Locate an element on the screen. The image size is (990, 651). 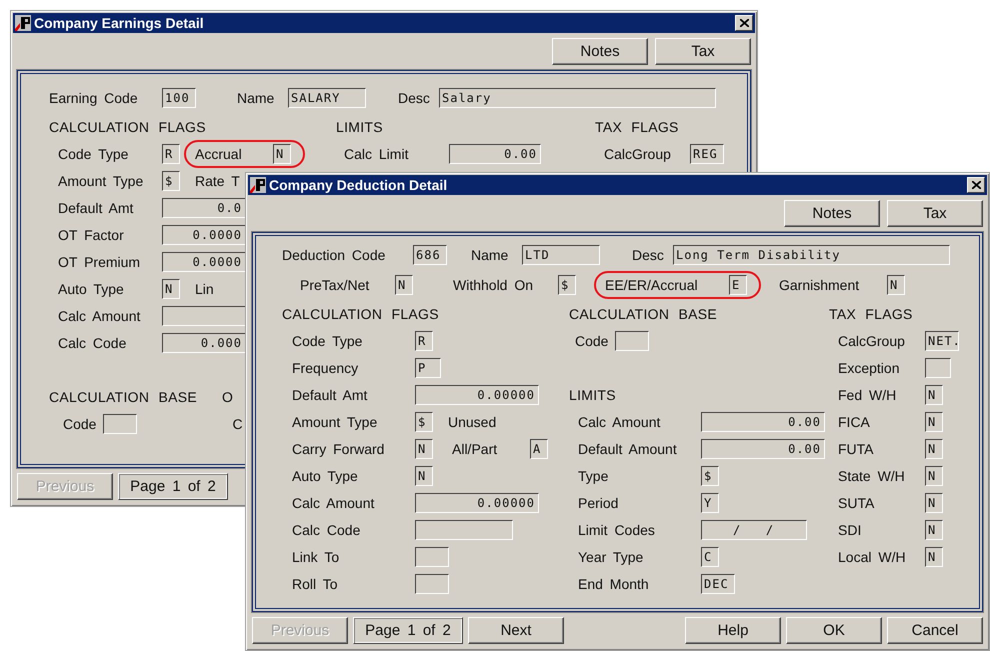
text-field: Salary is located at coordinates (577, 98).